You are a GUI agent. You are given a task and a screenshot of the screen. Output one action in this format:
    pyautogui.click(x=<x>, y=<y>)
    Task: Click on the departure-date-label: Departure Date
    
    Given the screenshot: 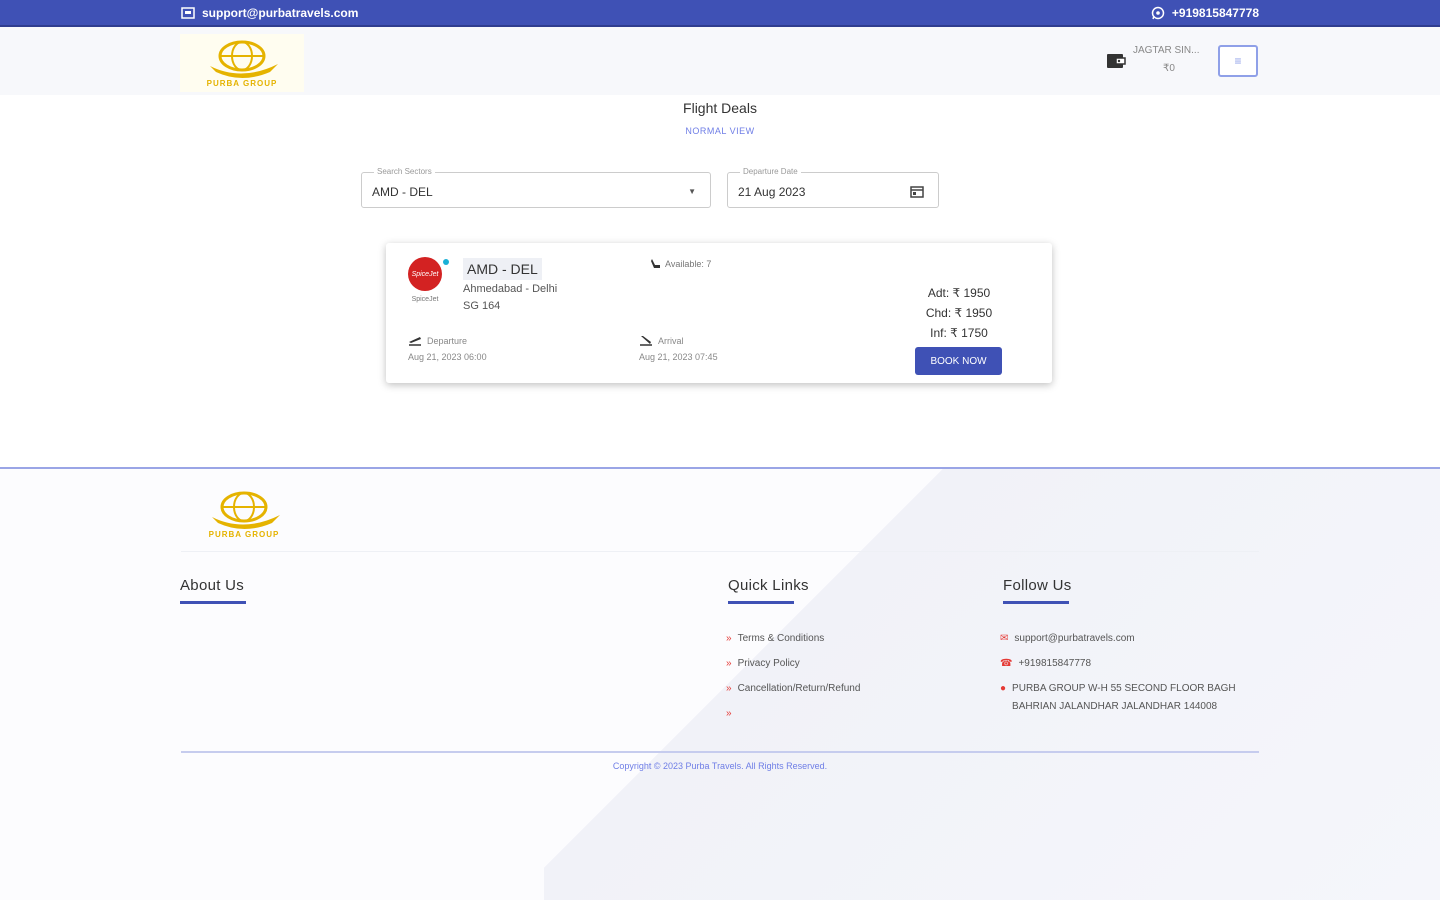 What is the action you would take?
    pyautogui.click(x=770, y=171)
    